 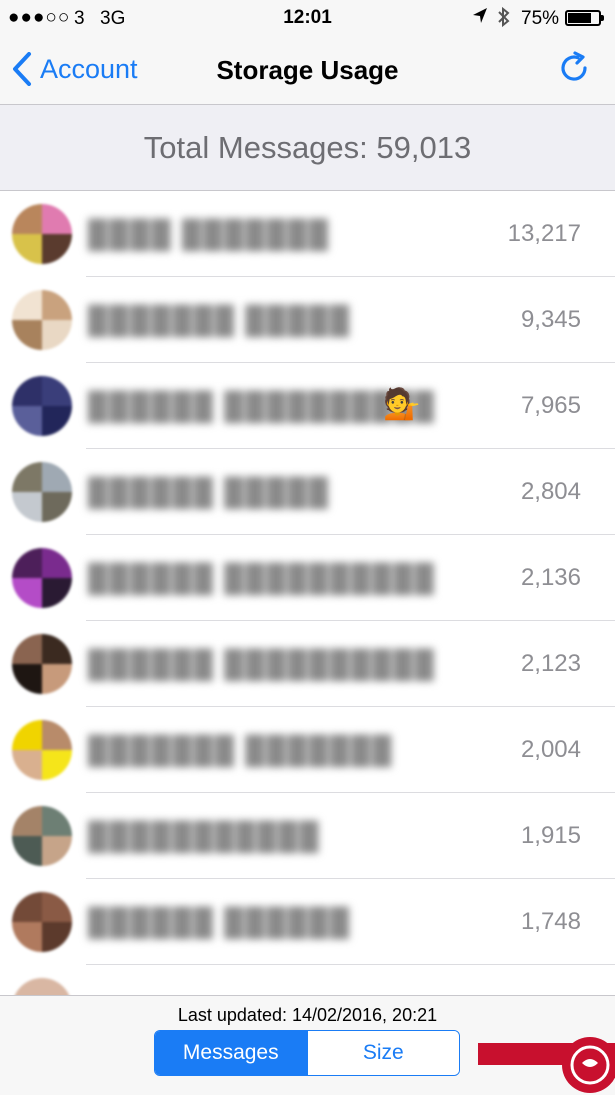 I want to click on contact-name: ███████ █████, so click(x=220, y=320).